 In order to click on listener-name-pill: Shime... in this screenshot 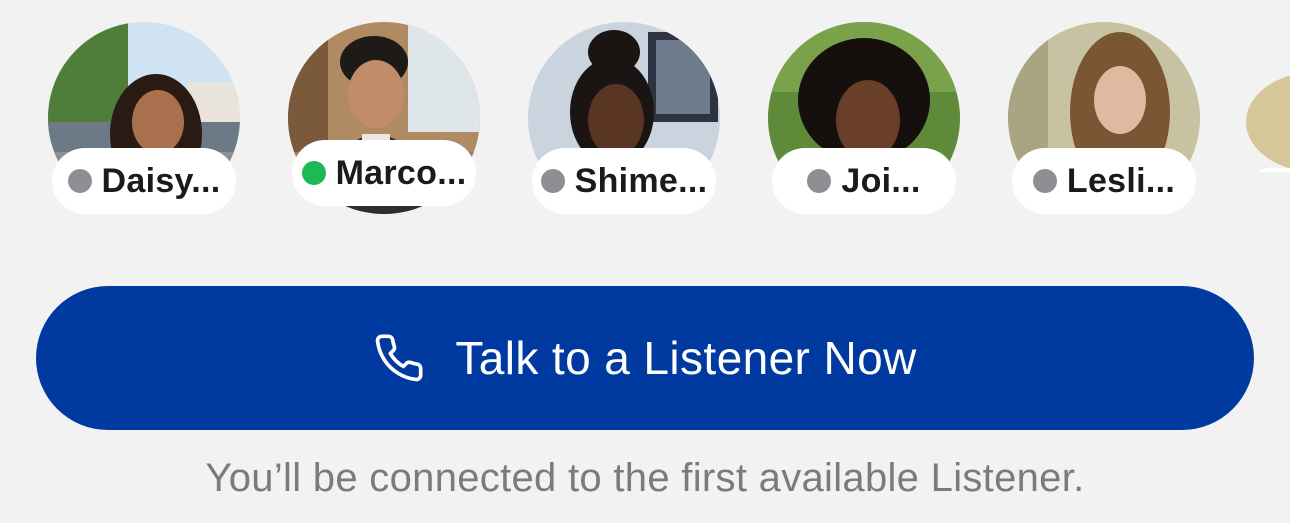, I will do `click(624, 181)`.